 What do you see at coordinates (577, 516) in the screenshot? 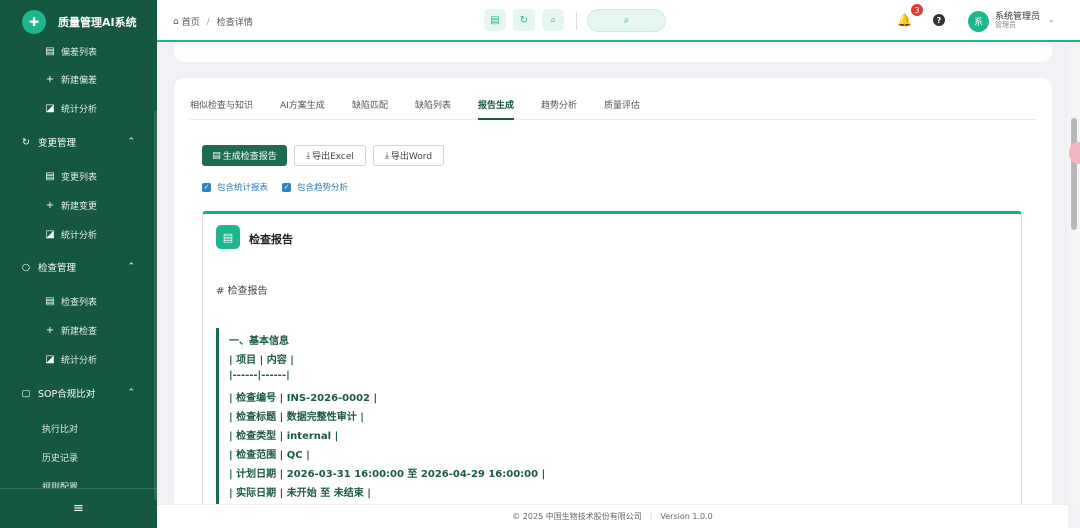
I see `footer-copyright: © 2025 中国生物技术股份有限公司` at bounding box center [577, 516].